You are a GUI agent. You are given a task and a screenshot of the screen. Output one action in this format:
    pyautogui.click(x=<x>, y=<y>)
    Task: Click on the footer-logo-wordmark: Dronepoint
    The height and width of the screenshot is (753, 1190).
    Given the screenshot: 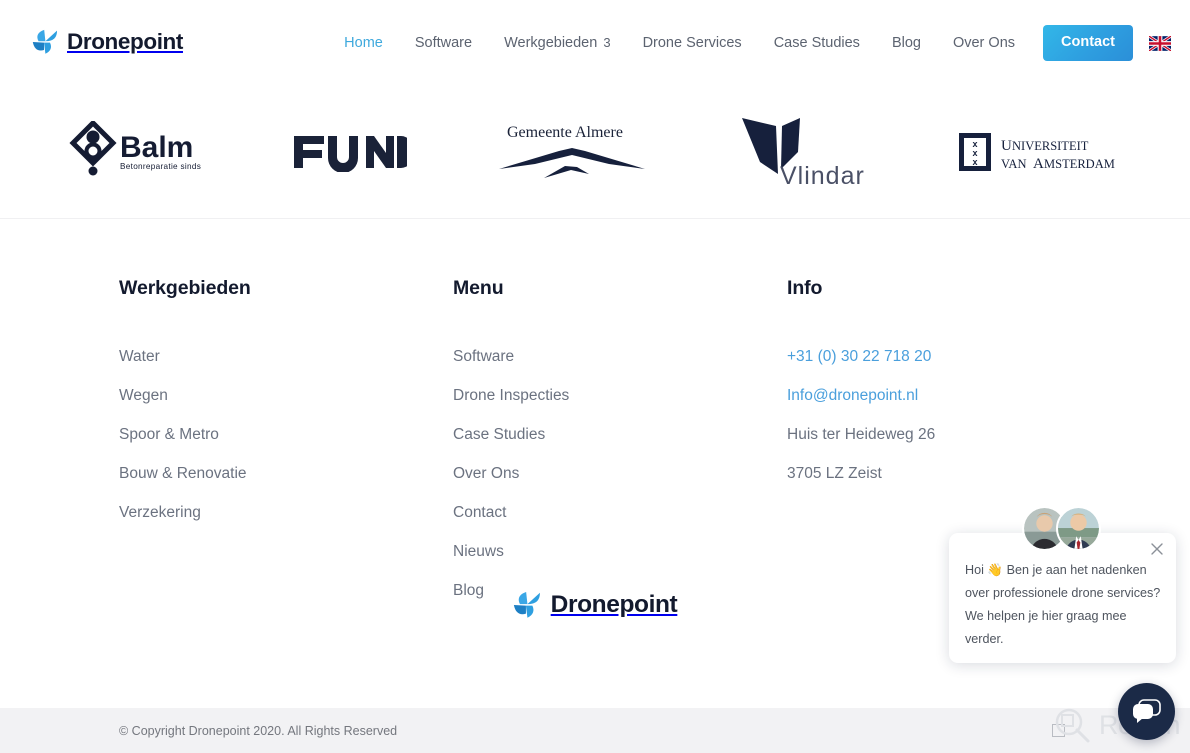 What is the action you would take?
    pyautogui.click(x=614, y=604)
    